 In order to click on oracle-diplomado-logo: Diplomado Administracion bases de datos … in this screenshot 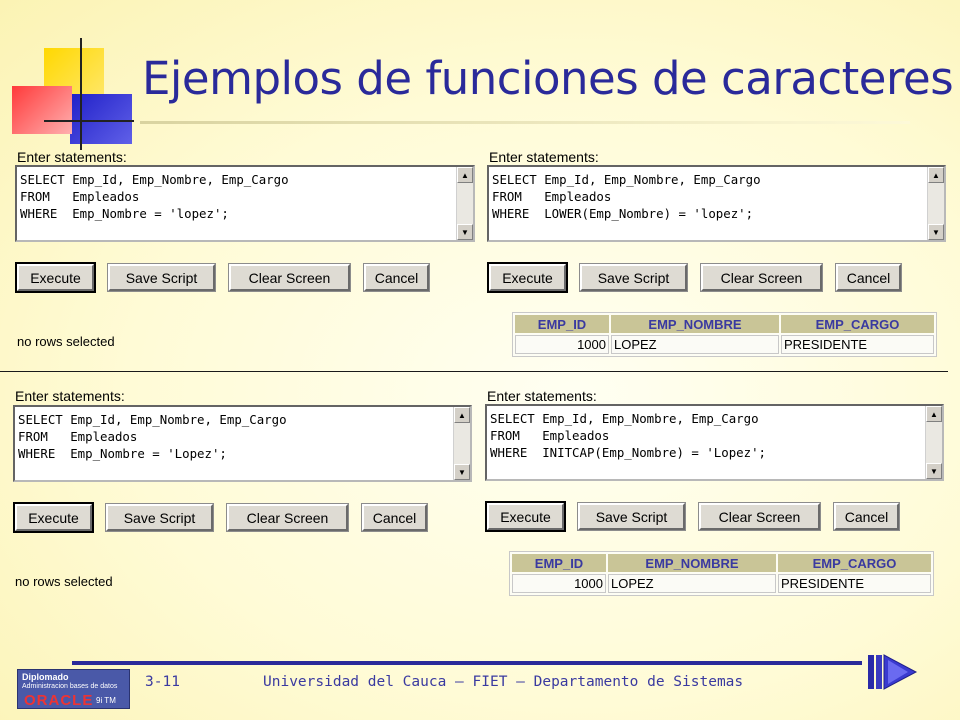, I will do `click(73, 689)`.